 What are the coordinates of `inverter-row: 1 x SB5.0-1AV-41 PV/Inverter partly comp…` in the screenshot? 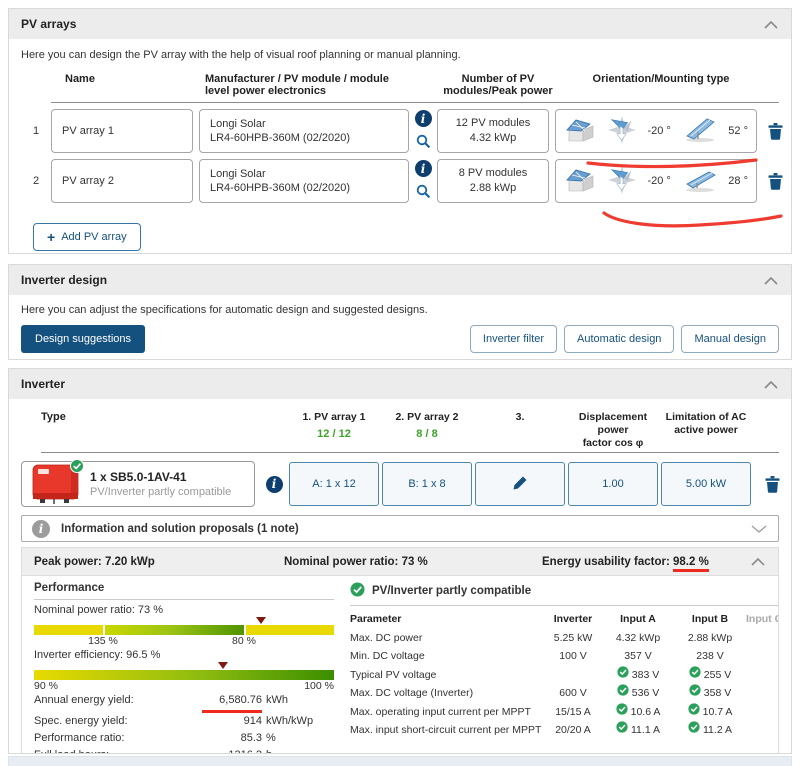 It's located at (401, 483).